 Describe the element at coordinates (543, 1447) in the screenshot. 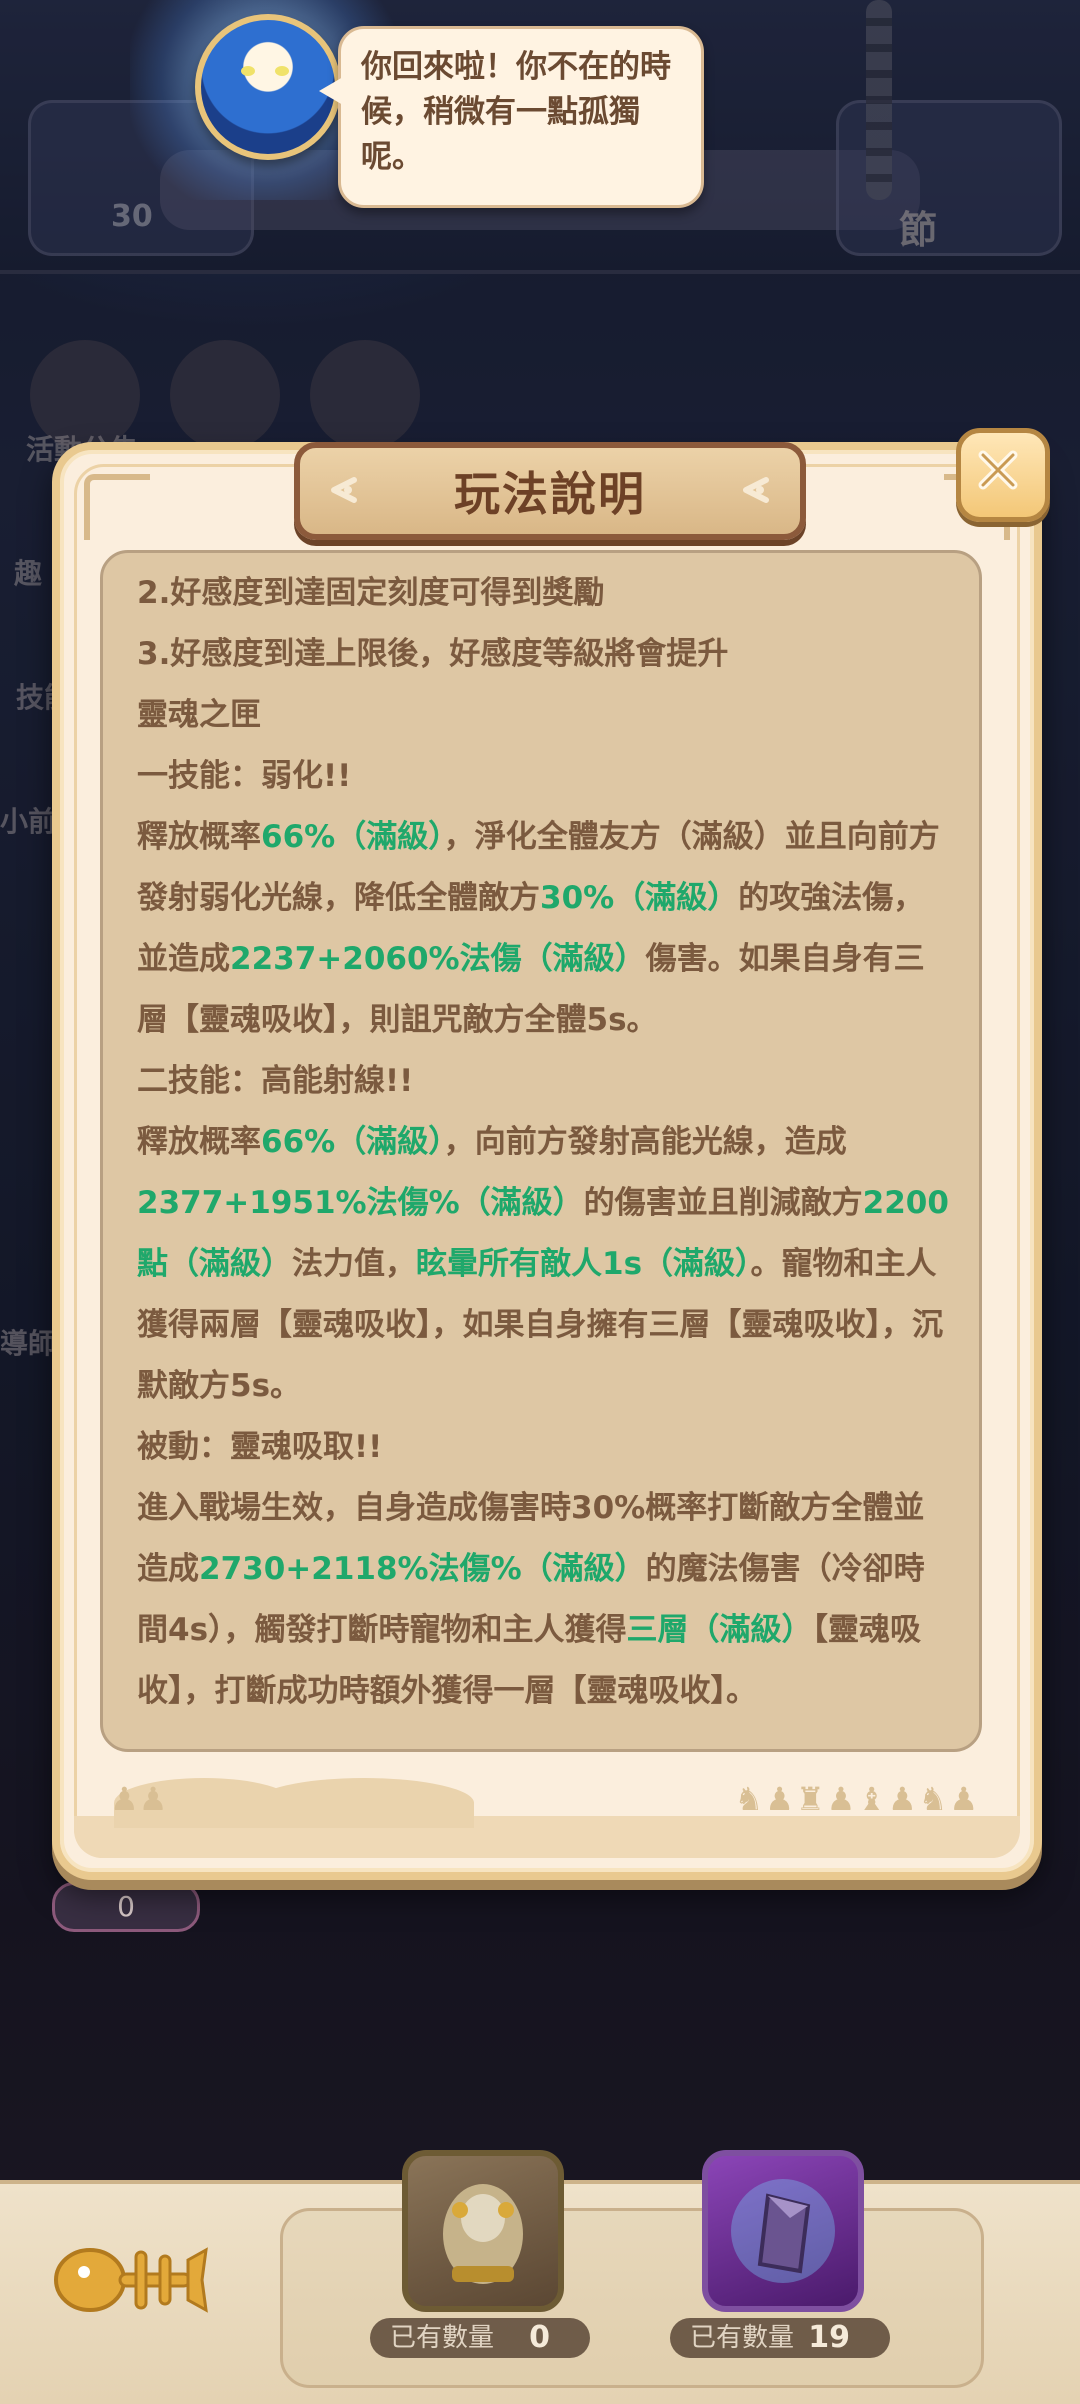

I see `rules-paragraph: 被動：靈魂吸取!!` at that location.